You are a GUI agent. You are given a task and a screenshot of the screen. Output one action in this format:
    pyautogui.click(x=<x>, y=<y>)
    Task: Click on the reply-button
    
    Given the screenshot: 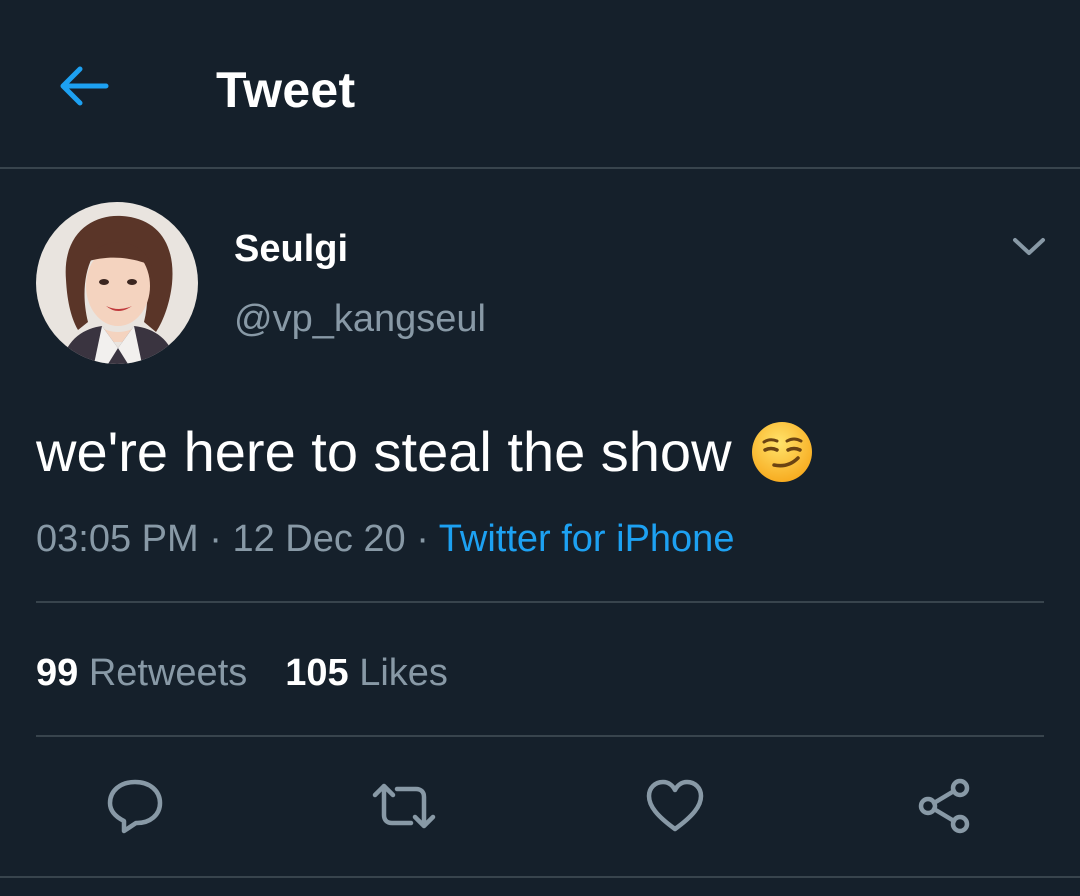 What is the action you would take?
    pyautogui.click(x=135, y=806)
    